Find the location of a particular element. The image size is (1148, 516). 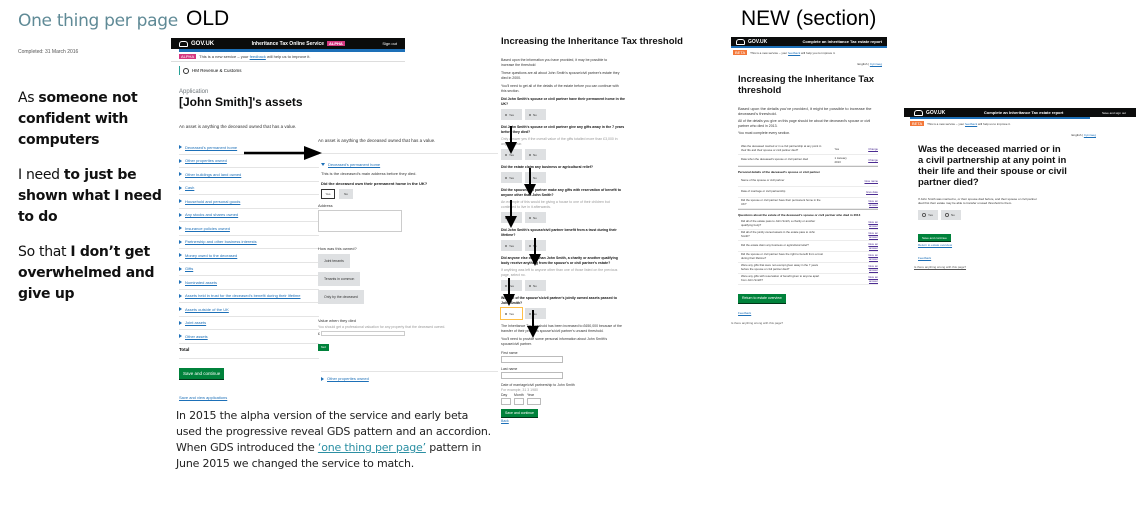

first-name-input is located at coordinates (532, 359).